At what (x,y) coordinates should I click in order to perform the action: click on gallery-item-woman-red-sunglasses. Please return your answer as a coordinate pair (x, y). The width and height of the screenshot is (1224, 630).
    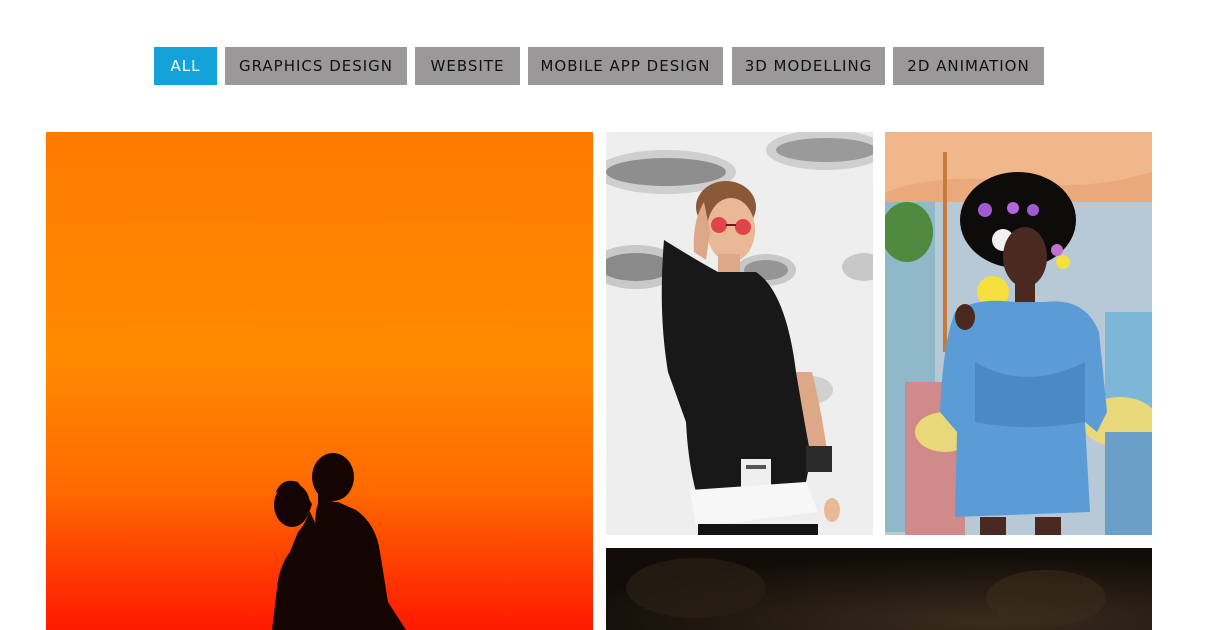
    Looking at the image, I should click on (739, 333).